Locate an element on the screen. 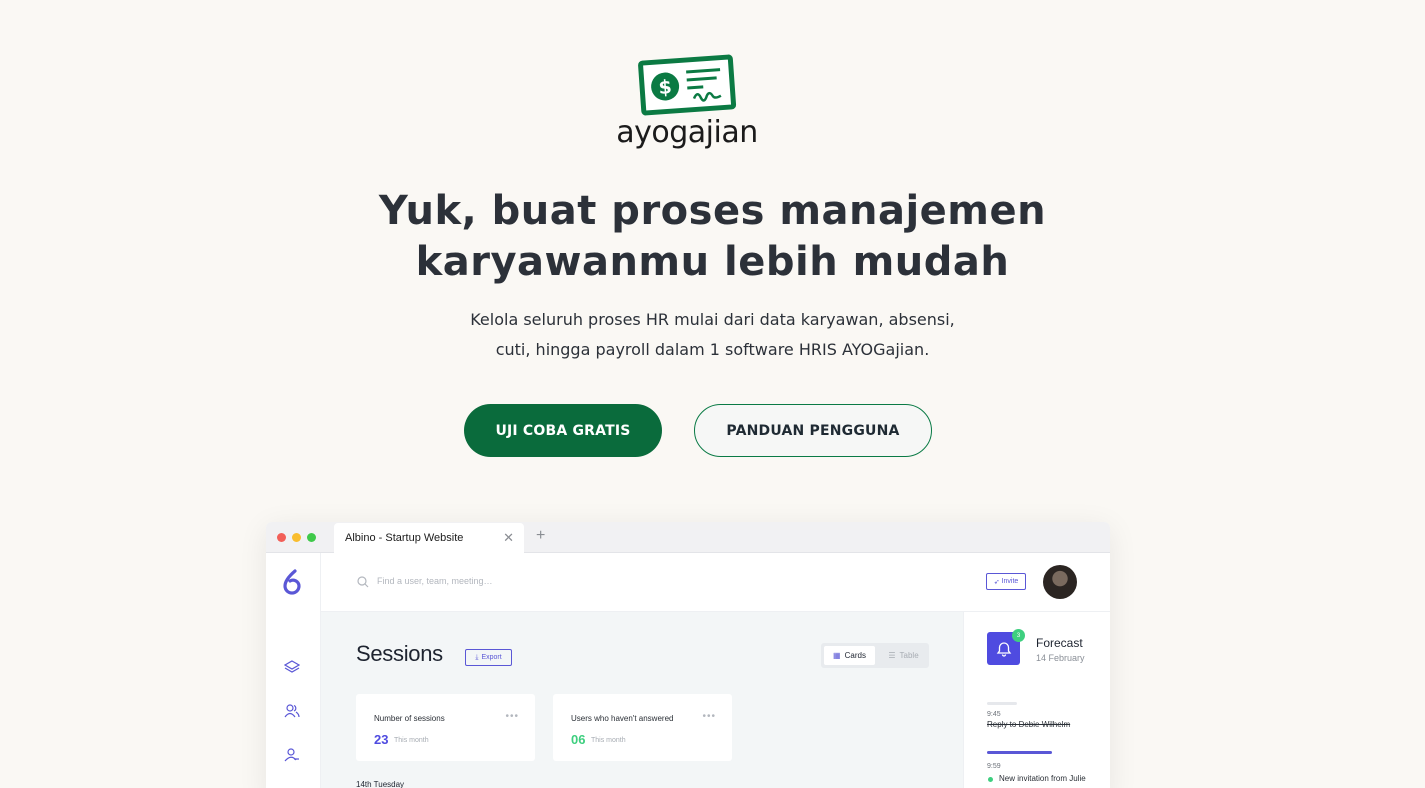 The image size is (1425, 788). hero-title-line: Yuk, buat proses manajemen is located at coordinates (712, 211).